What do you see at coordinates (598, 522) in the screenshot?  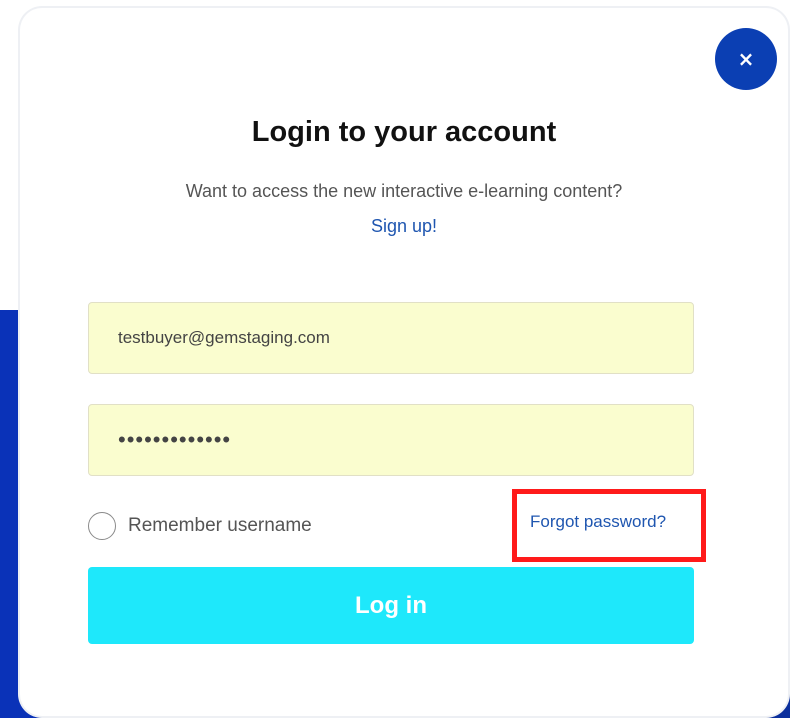 I see `forgot-password-link: Forgot password?` at bounding box center [598, 522].